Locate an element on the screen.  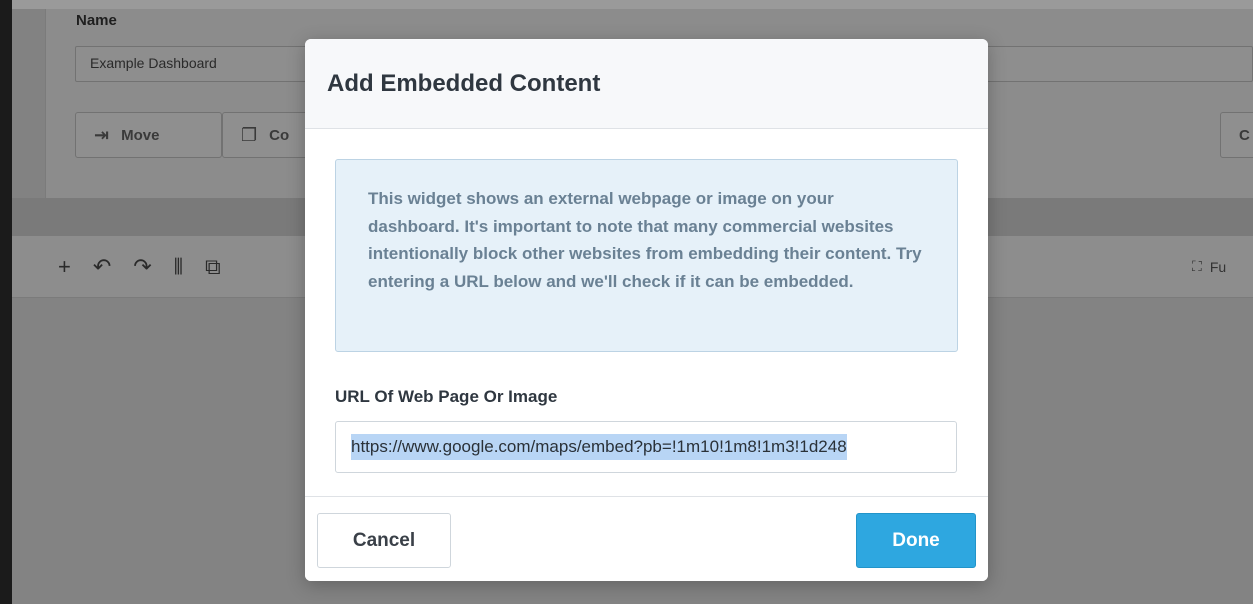
copy-icon: ❐ is located at coordinates (249, 134).